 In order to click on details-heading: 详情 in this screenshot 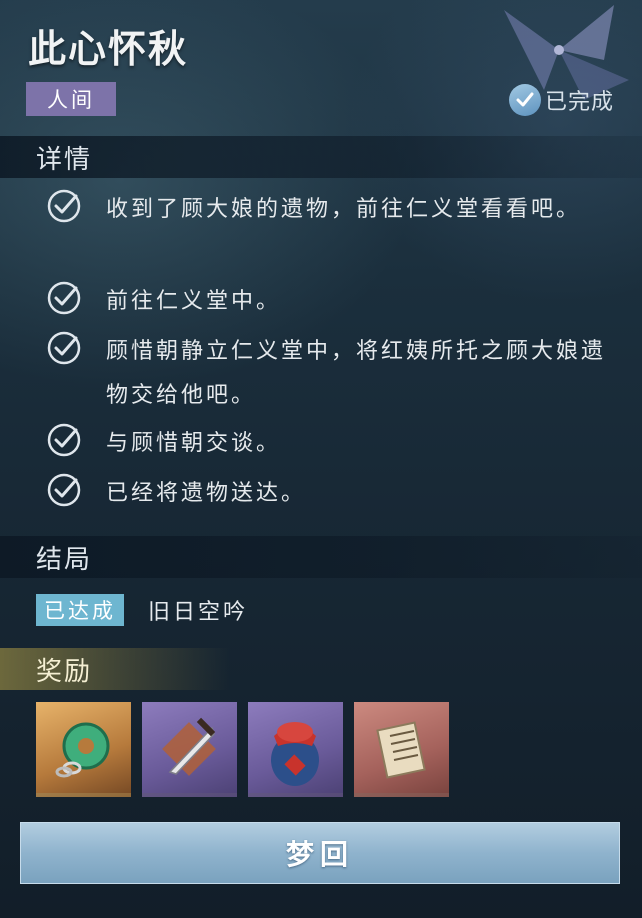, I will do `click(64, 159)`.